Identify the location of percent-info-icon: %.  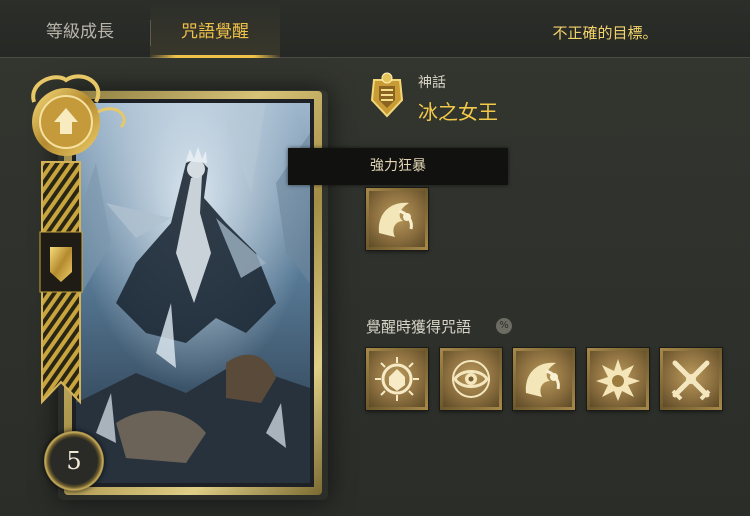
(504, 326).